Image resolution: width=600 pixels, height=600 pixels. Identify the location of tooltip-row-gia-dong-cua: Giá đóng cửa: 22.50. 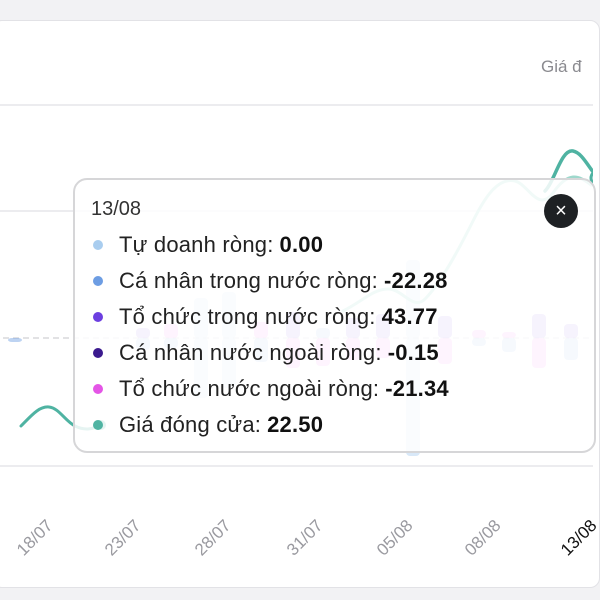
(208, 425).